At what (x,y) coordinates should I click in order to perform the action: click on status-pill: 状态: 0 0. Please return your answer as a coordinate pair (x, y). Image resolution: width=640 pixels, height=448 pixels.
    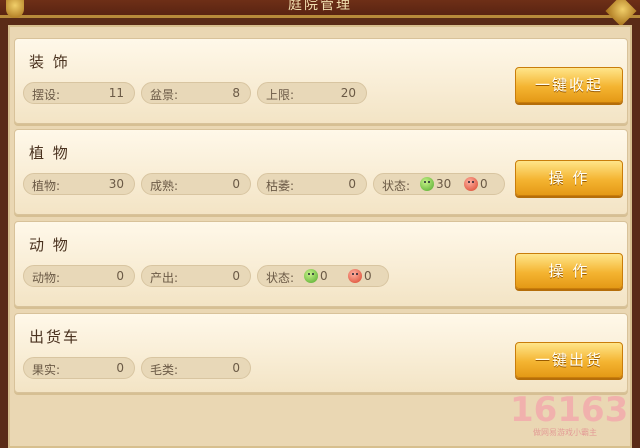
    Looking at the image, I should click on (323, 276).